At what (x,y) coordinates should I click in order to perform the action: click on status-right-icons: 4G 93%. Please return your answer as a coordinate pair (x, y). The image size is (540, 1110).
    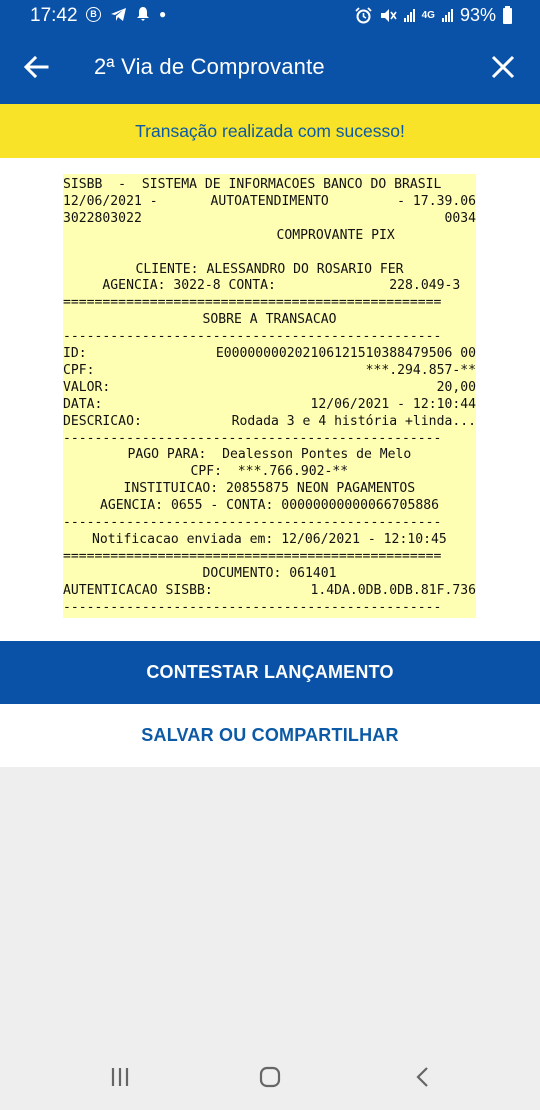
    Looking at the image, I should click on (433, 15).